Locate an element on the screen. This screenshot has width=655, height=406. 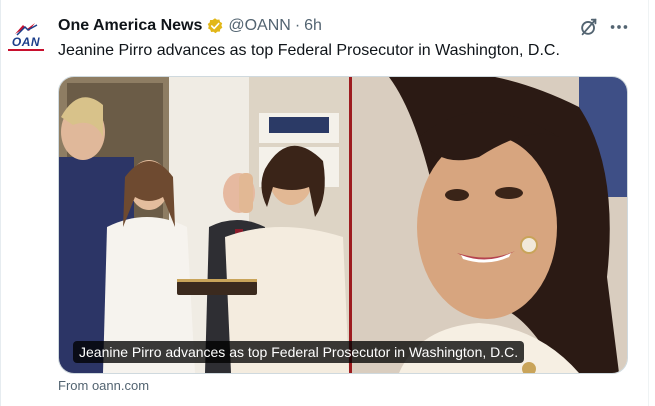
timestamp: 6h is located at coordinates (313, 26).